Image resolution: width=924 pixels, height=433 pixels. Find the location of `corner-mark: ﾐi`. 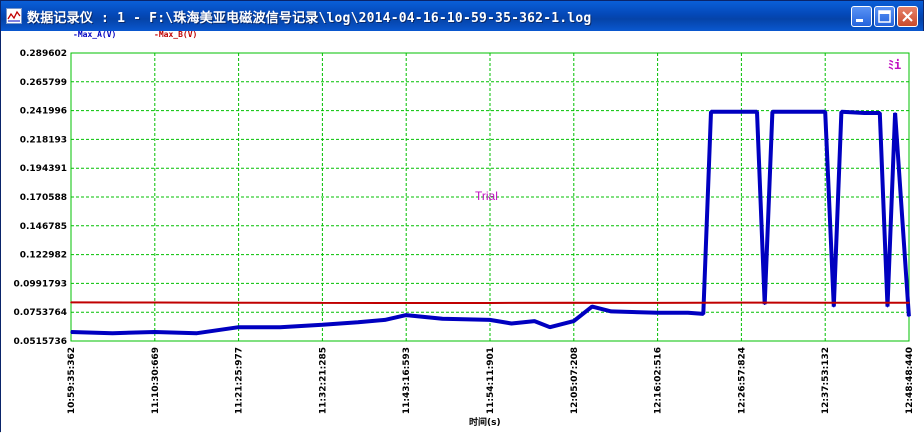

corner-mark: ﾐi is located at coordinates (895, 65).